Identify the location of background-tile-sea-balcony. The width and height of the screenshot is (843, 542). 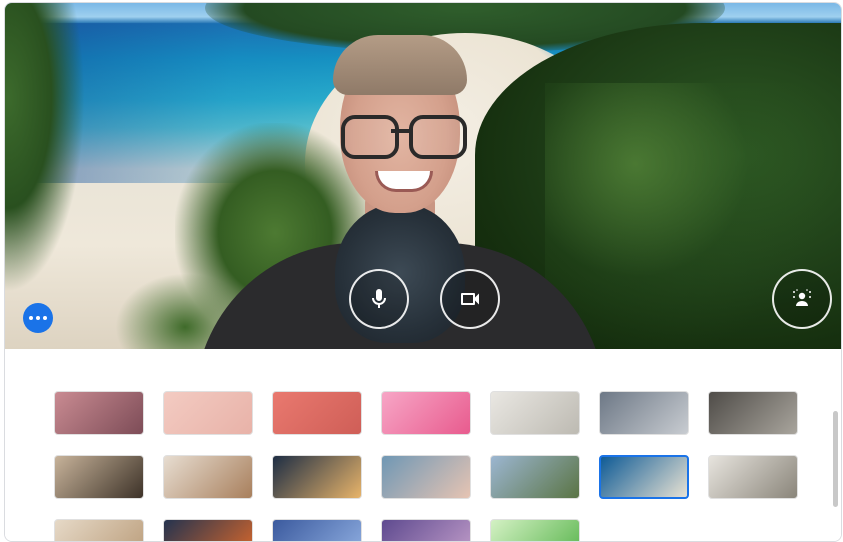
(426, 477).